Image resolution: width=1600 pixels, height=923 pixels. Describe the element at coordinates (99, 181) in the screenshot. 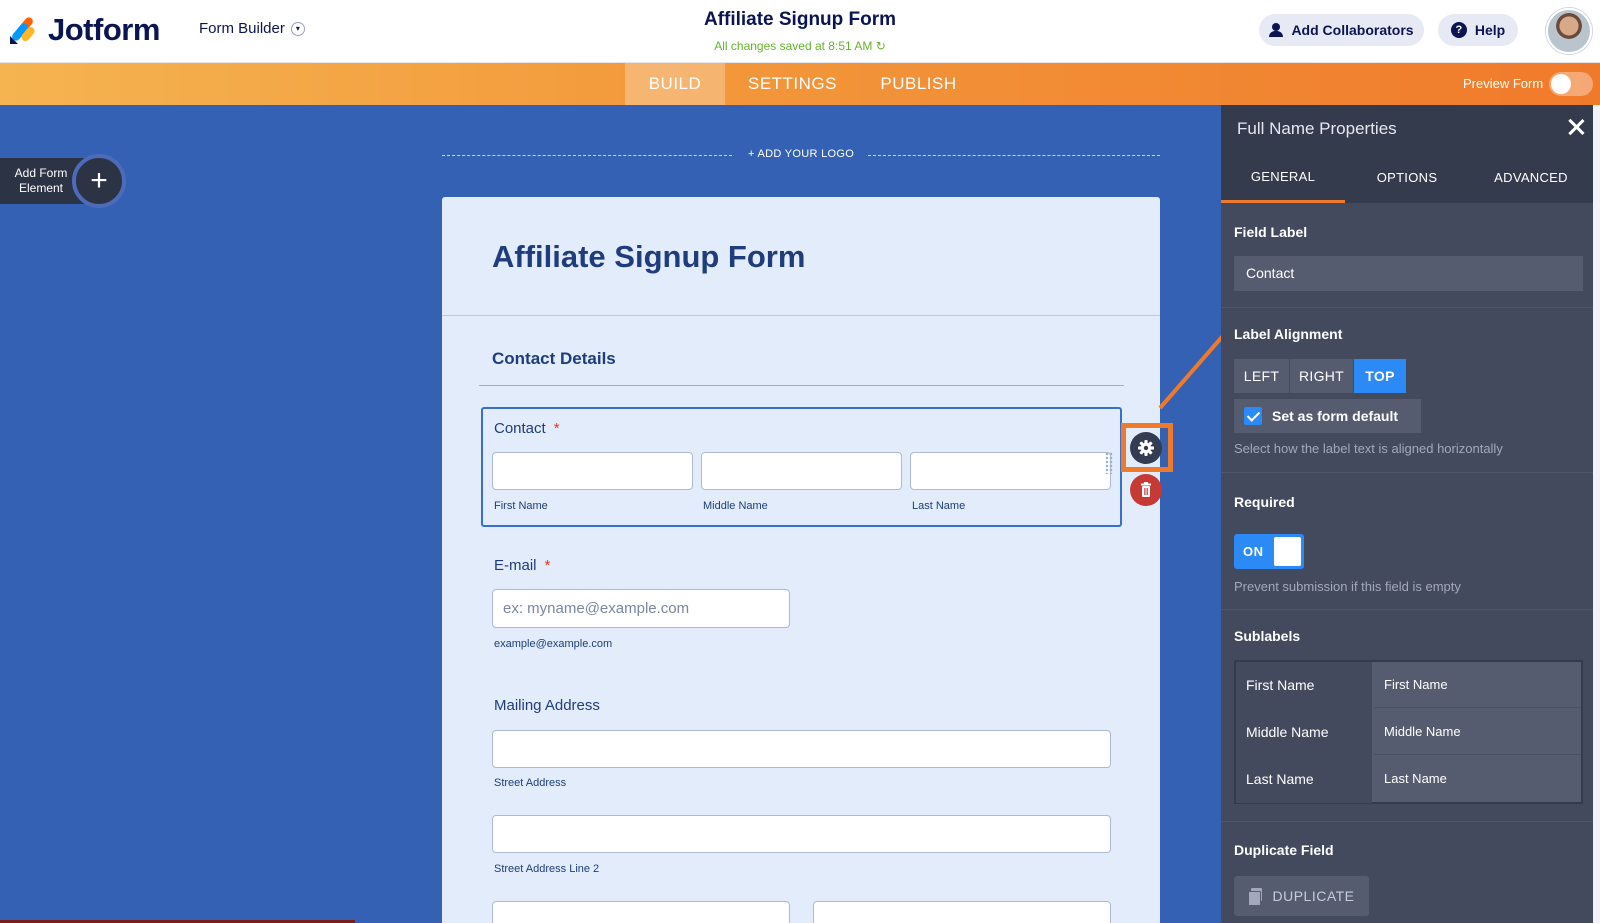

I see `plus-icon: +` at that location.